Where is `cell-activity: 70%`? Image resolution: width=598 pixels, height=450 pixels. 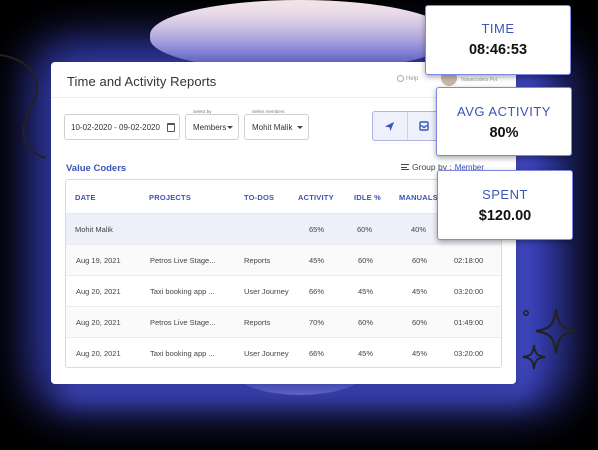 cell-activity: 70% is located at coordinates (317, 322).